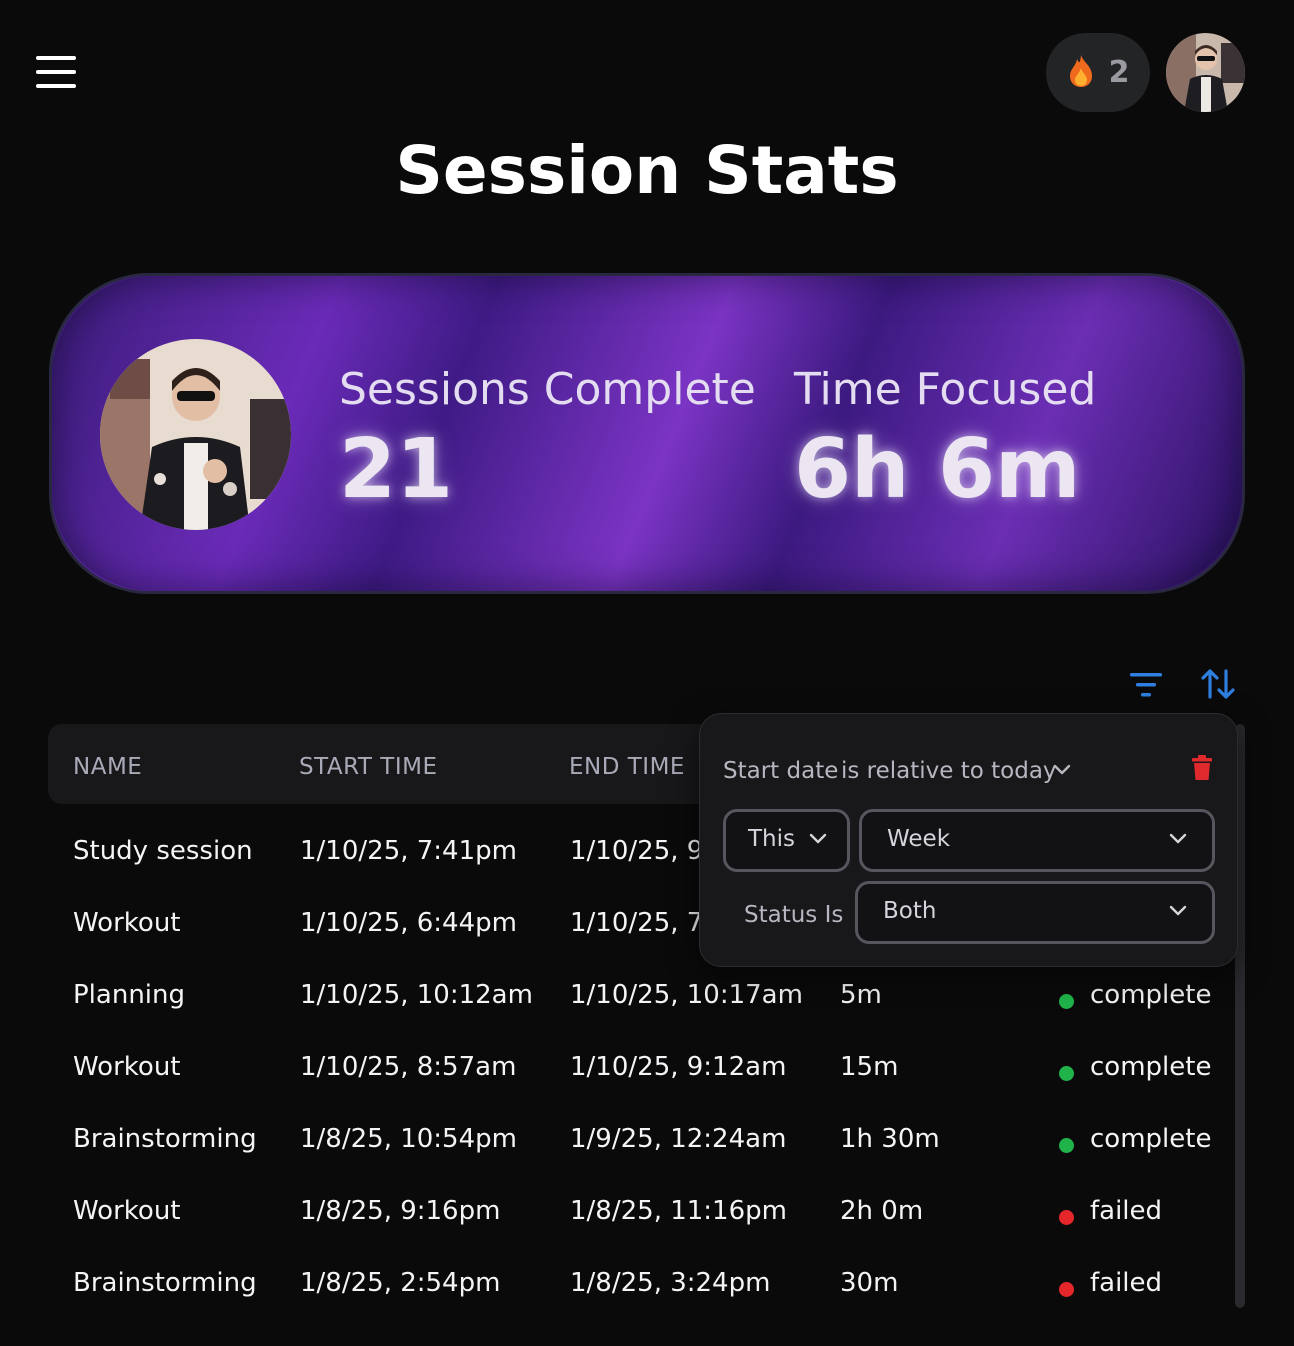  What do you see at coordinates (780, 771) in the screenshot?
I see `filter-field-label: Start date` at bounding box center [780, 771].